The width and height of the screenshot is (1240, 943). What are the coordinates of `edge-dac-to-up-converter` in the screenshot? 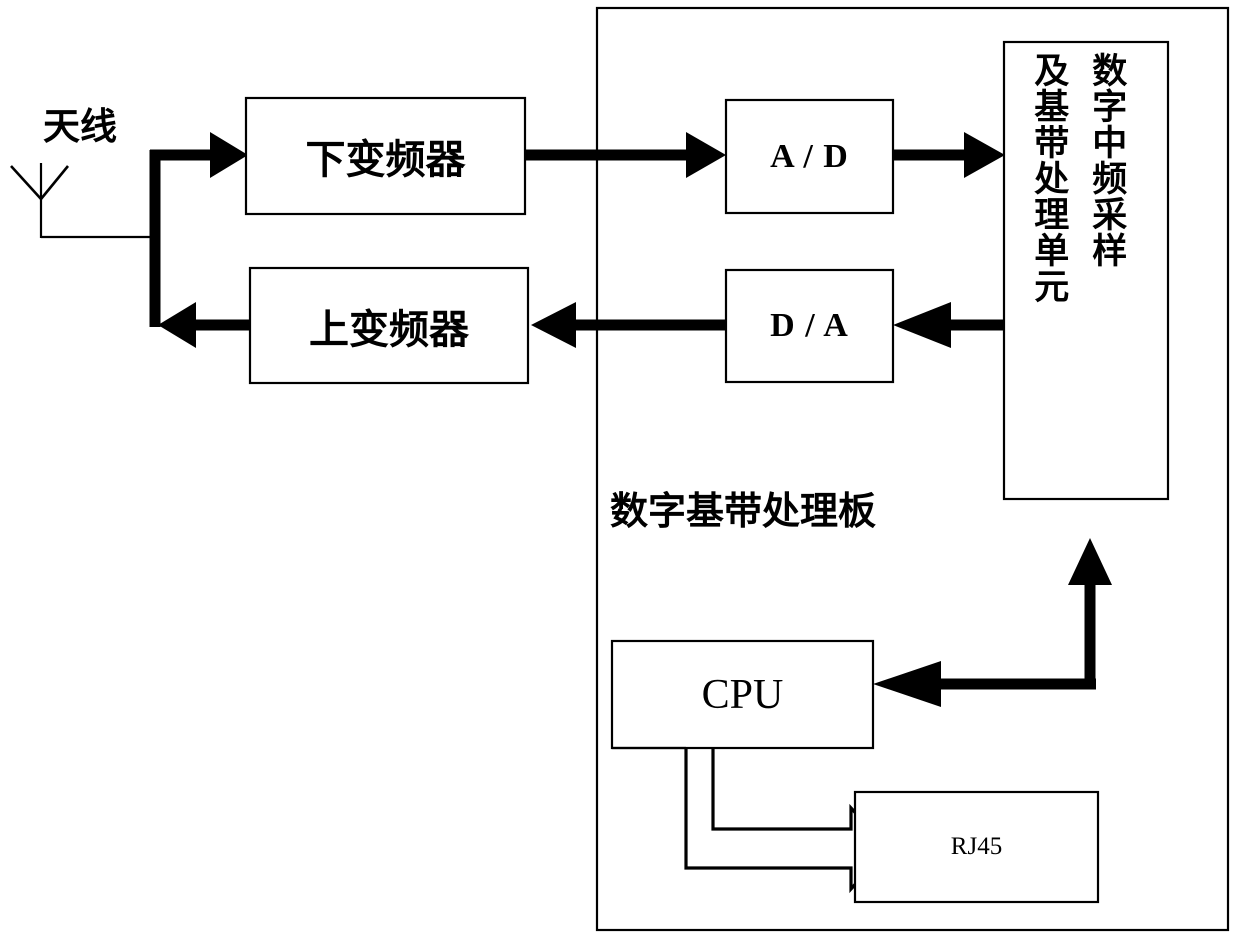 It's located at (628, 325).